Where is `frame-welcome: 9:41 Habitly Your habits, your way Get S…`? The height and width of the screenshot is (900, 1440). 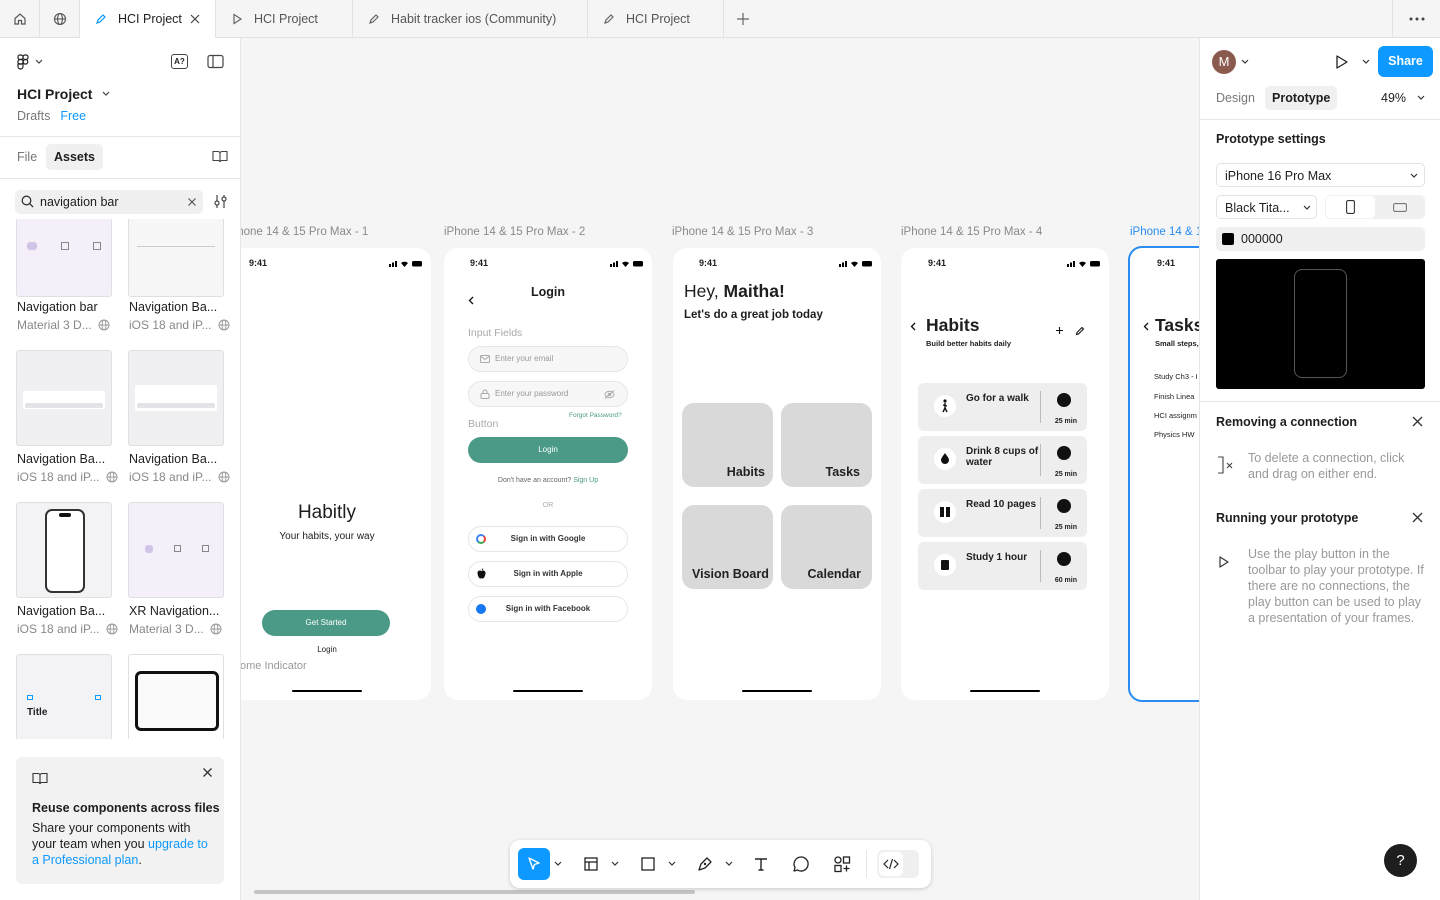 frame-welcome: 9:41 Habitly Your habits, your way Get S… is located at coordinates (336, 474).